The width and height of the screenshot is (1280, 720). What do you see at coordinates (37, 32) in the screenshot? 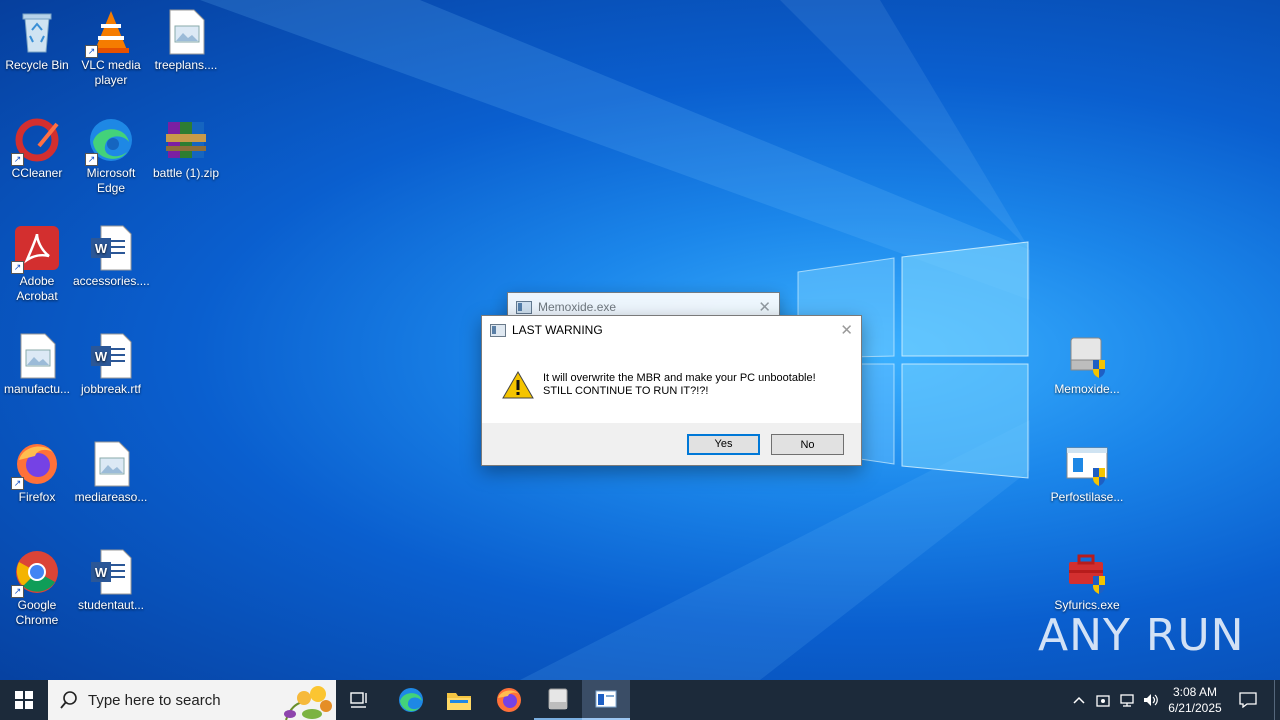
I see `recycle-bin-icon` at bounding box center [37, 32].